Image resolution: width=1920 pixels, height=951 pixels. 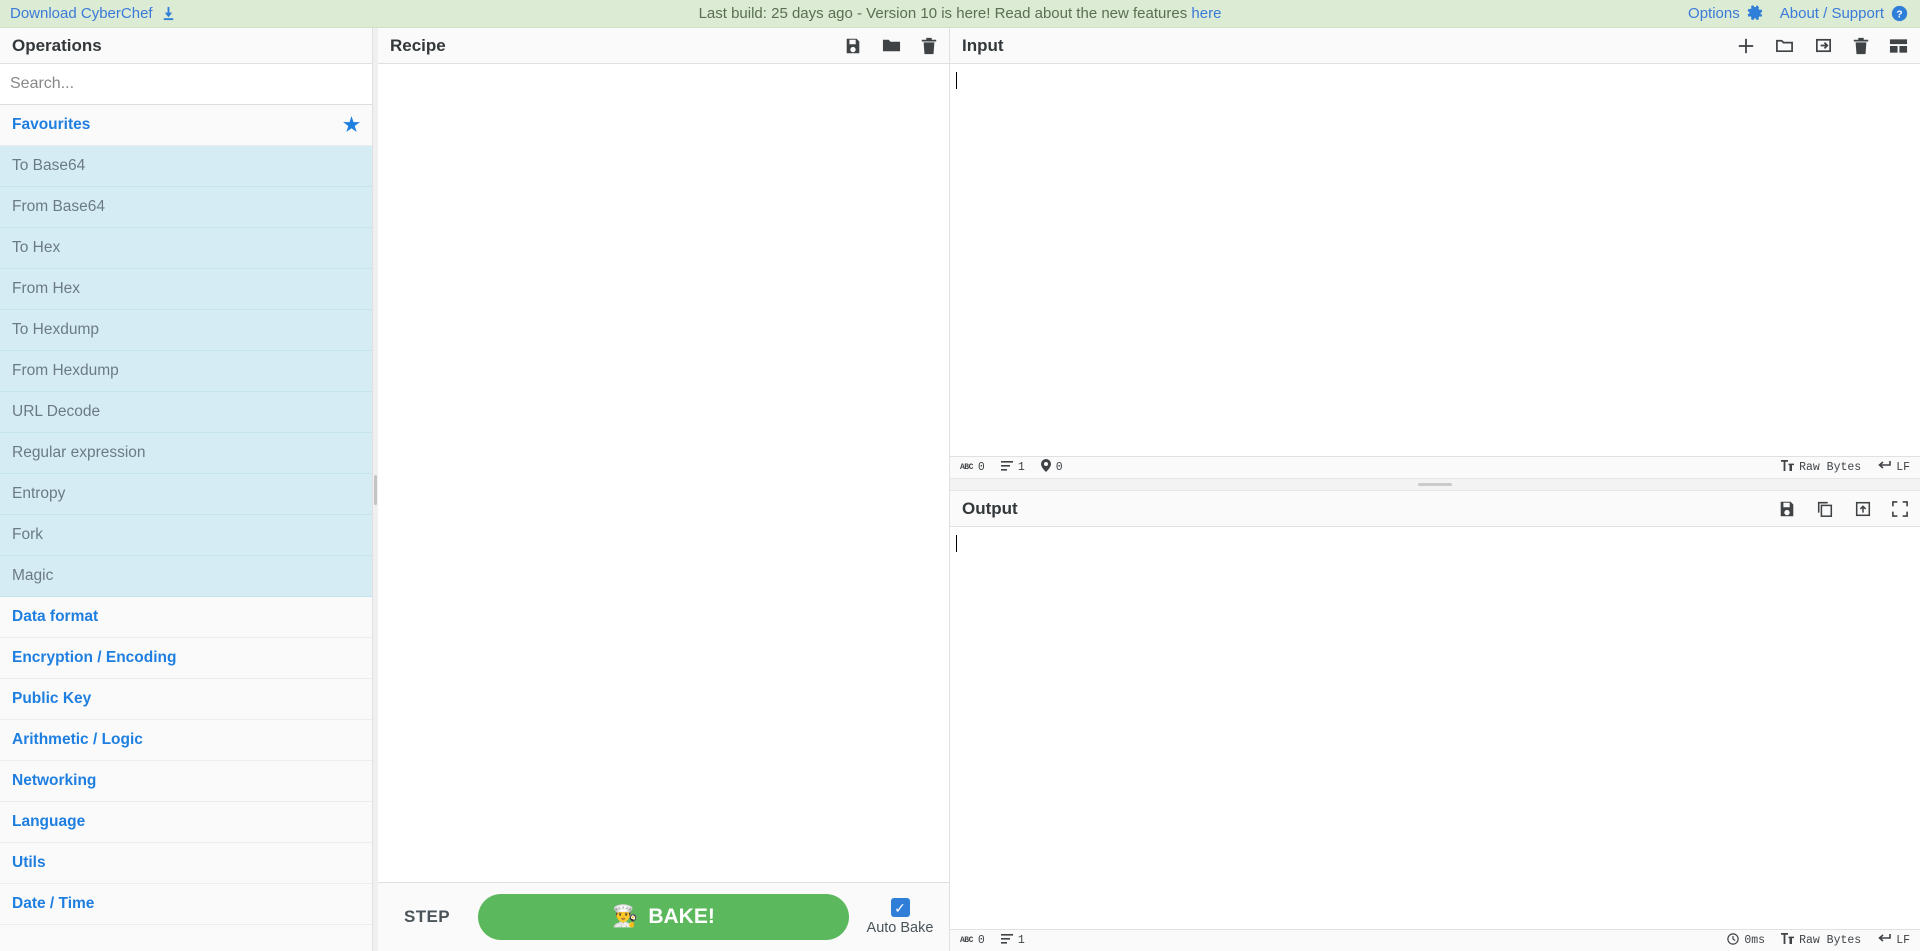 I want to click on options-label: Options, so click(x=1714, y=13).